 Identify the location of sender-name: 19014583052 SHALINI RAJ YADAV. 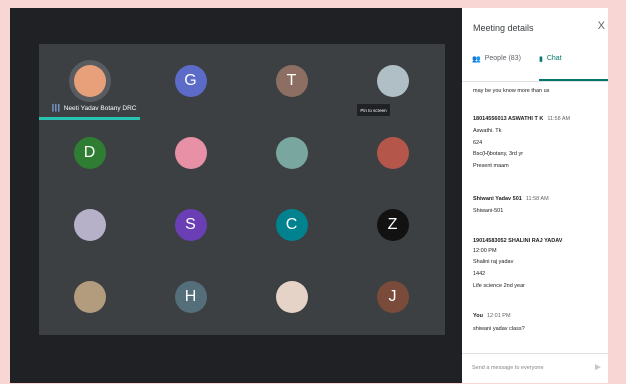
(518, 241).